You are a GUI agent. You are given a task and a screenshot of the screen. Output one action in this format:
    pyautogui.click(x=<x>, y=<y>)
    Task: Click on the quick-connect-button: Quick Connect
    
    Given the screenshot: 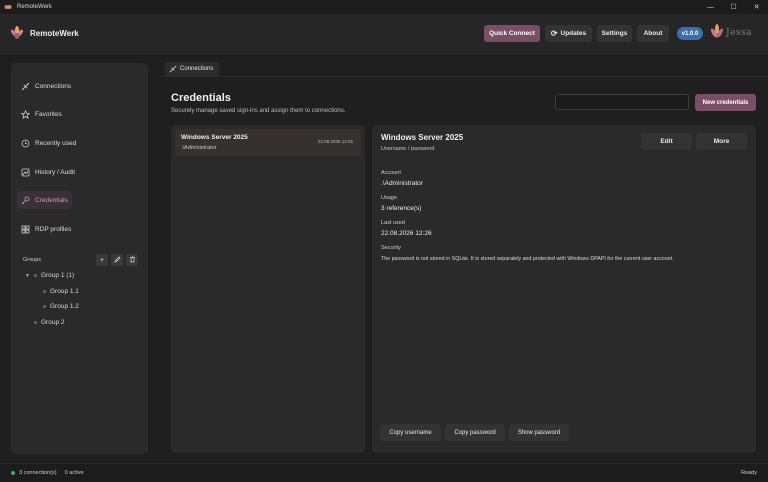 What is the action you would take?
    pyautogui.click(x=512, y=33)
    